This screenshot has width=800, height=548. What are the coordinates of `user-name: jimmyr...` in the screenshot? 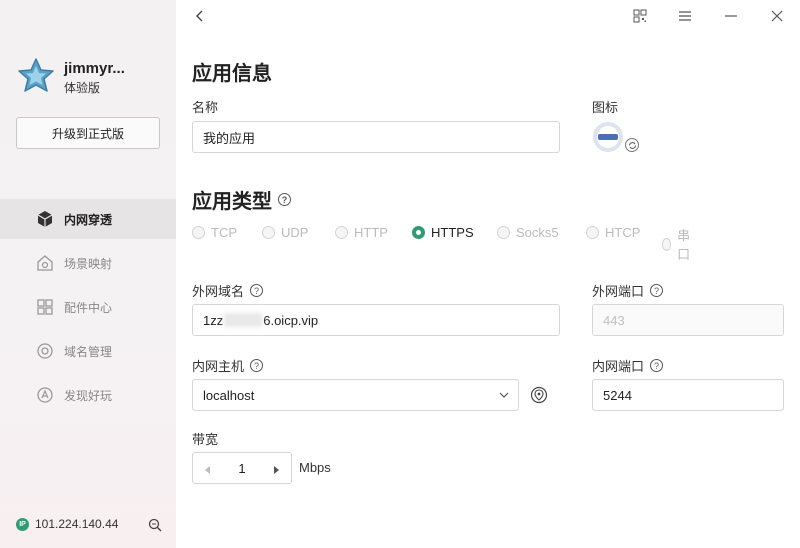 It's located at (94, 68).